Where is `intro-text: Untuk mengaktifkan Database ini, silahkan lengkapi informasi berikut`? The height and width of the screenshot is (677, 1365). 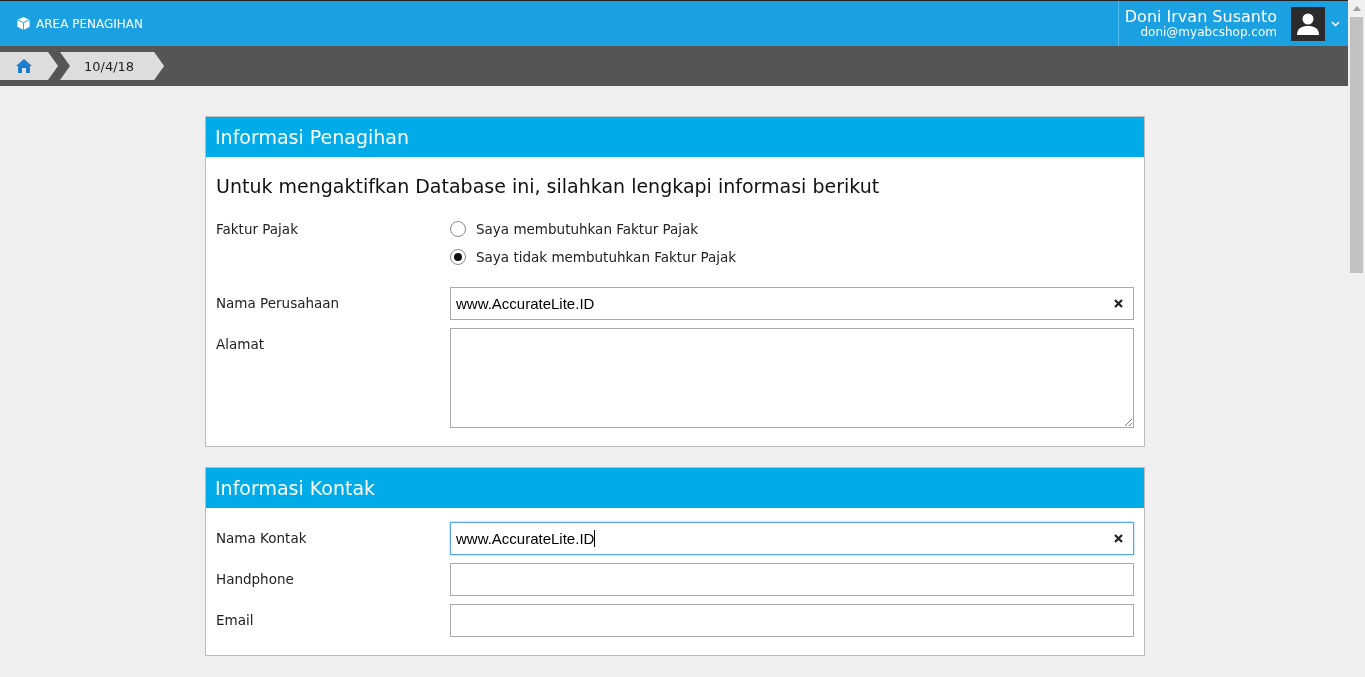 intro-text: Untuk mengaktifkan Database ini, silahkan lengkapi informasi berikut is located at coordinates (548, 186).